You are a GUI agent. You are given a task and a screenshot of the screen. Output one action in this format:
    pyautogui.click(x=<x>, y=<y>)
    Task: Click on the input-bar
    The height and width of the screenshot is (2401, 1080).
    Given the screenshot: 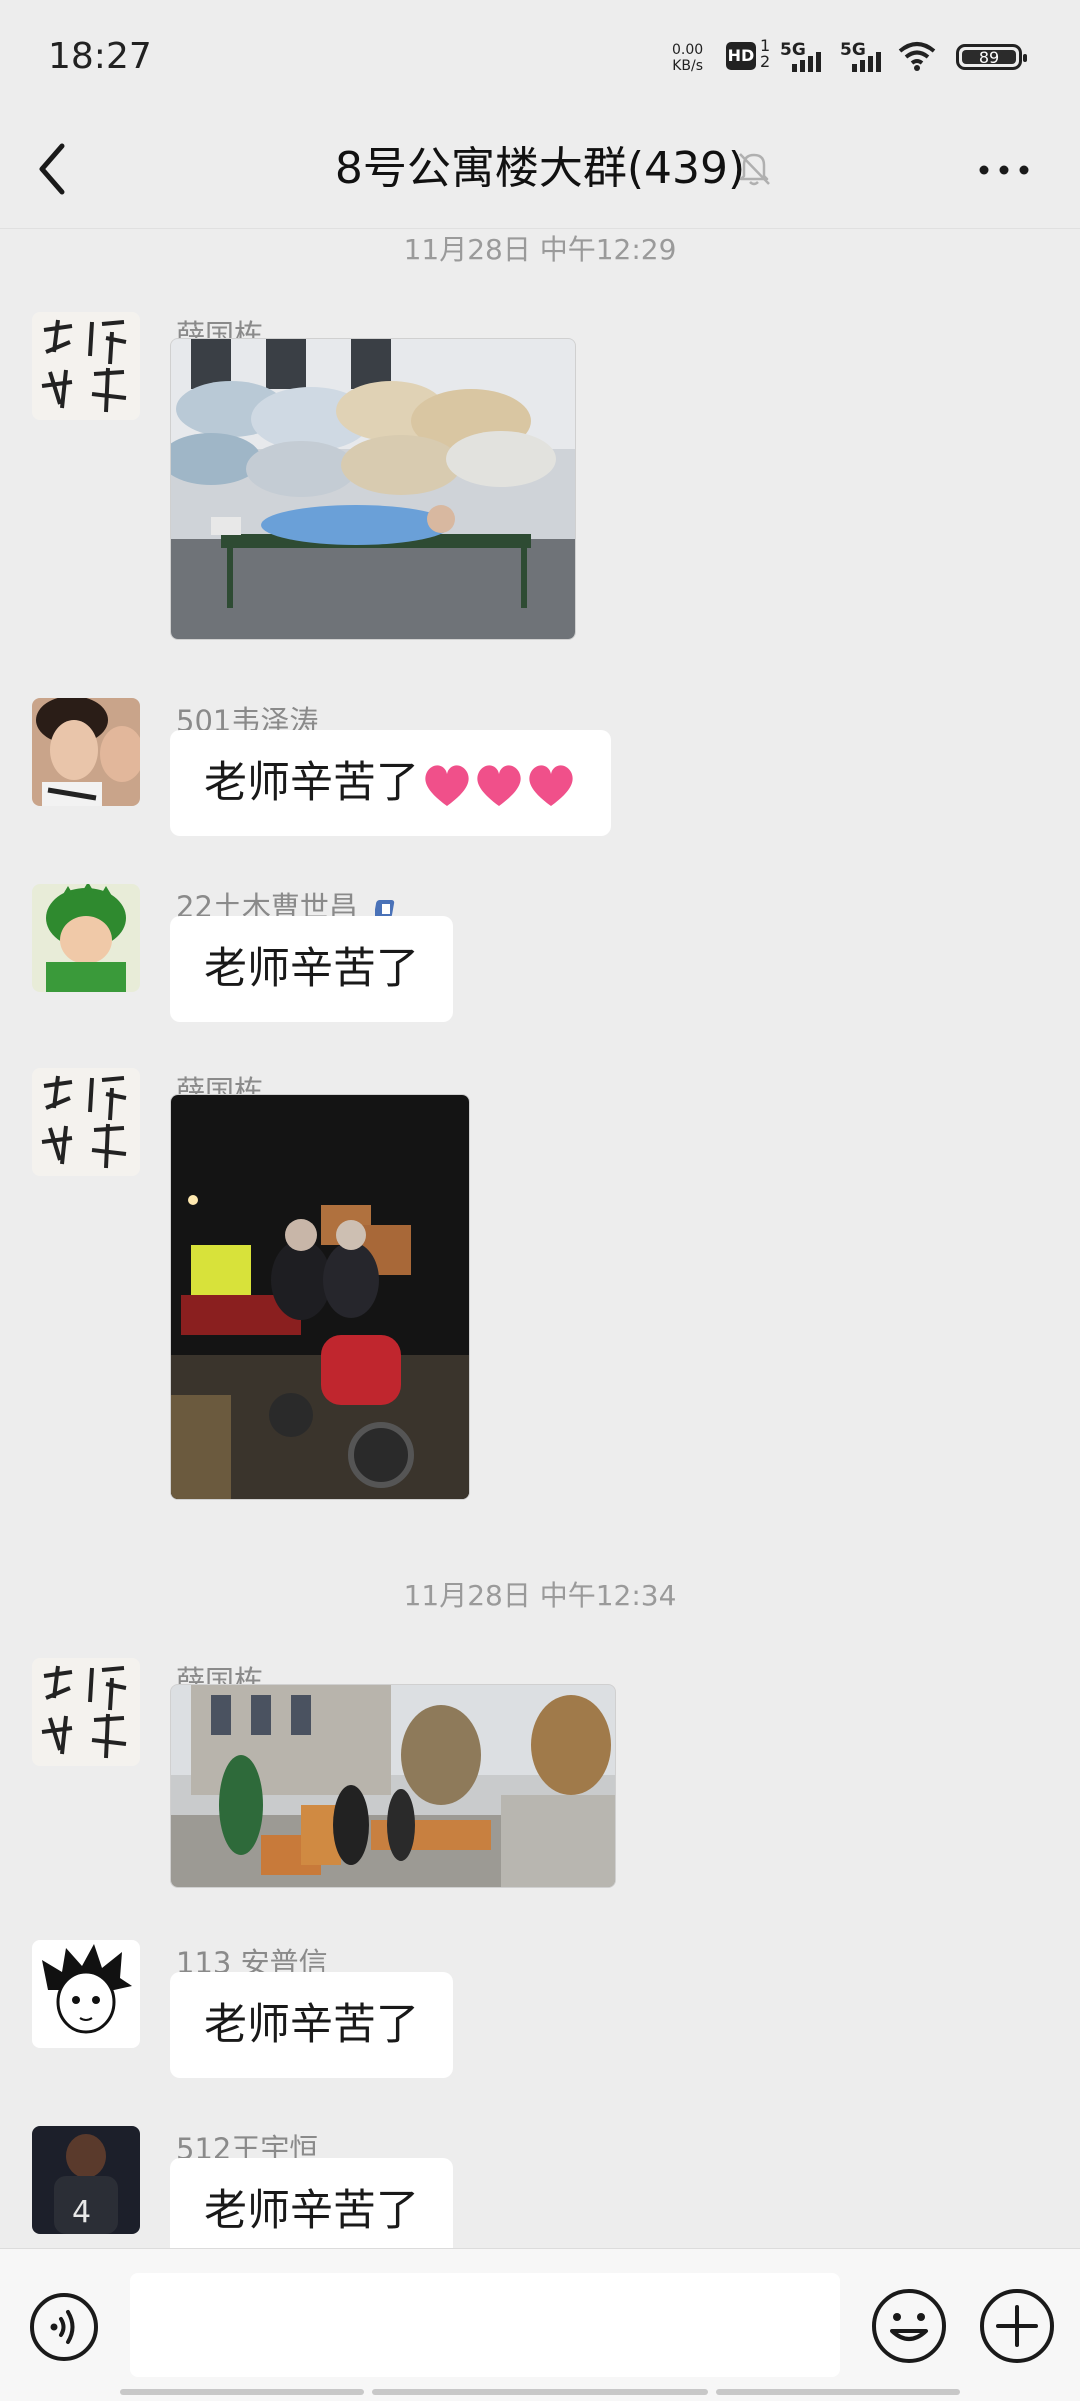 What is the action you would take?
    pyautogui.click(x=540, y=2324)
    